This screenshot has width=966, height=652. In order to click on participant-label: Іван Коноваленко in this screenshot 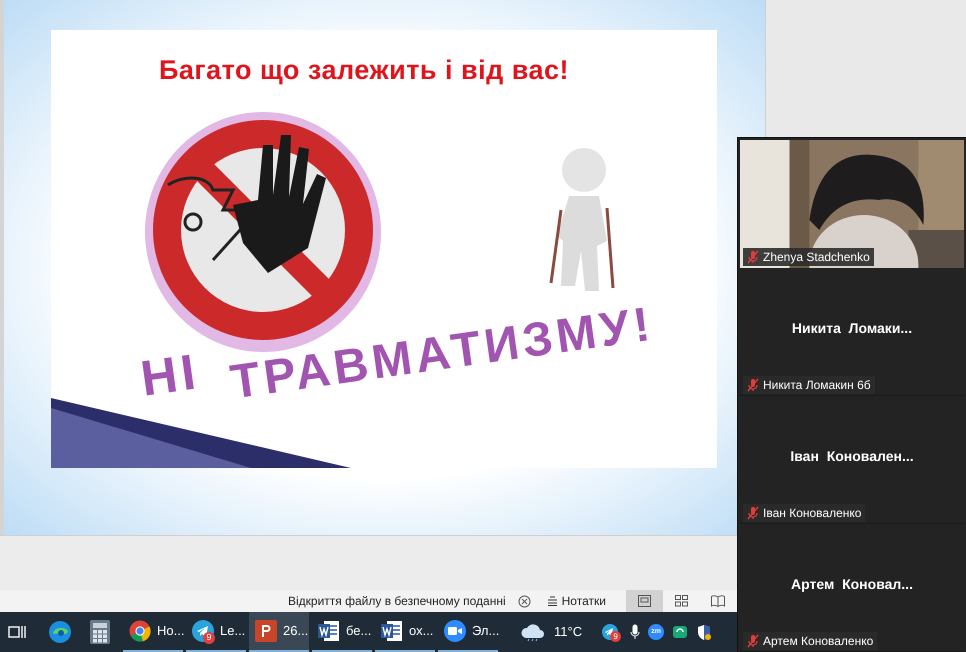, I will do `click(804, 513)`.